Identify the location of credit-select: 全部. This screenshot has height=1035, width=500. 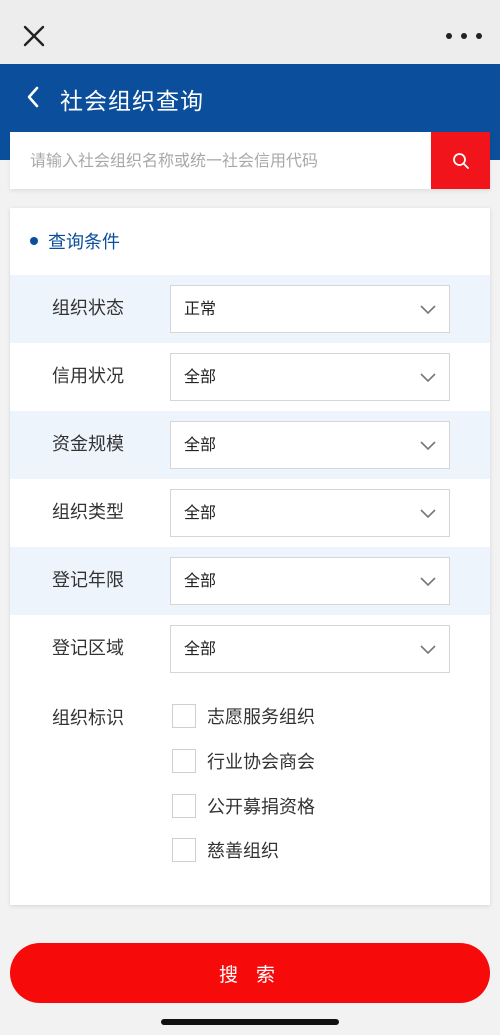
(310, 377).